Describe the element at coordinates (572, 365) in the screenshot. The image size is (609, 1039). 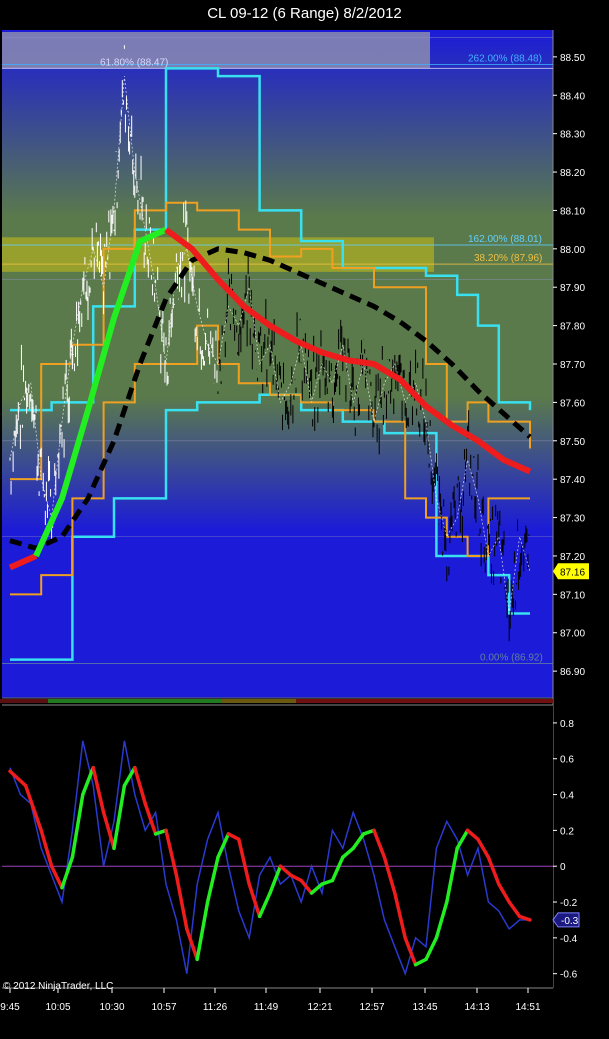
I see `price-tick-label: 87.70` at that location.